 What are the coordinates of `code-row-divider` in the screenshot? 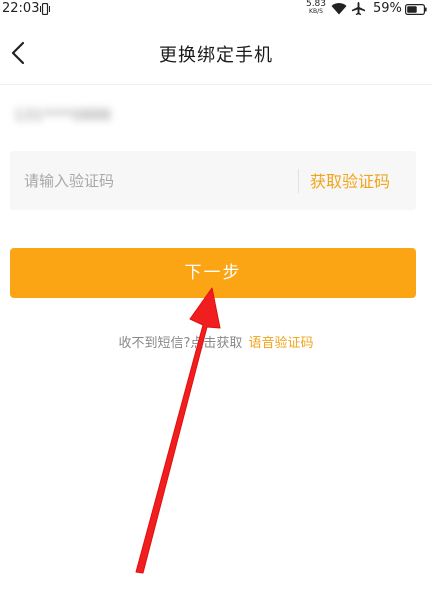 It's located at (298, 181).